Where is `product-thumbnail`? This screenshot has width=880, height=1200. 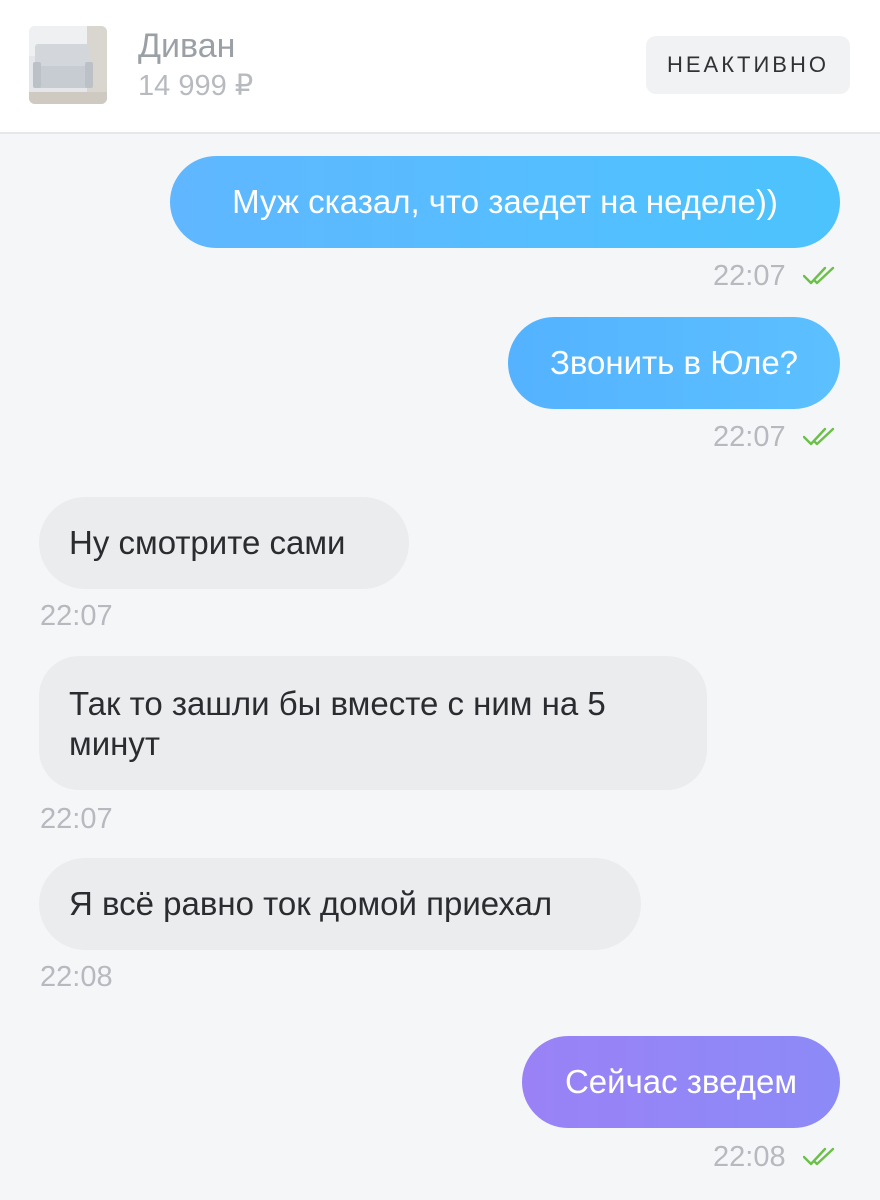
product-thumbnail is located at coordinates (68, 65).